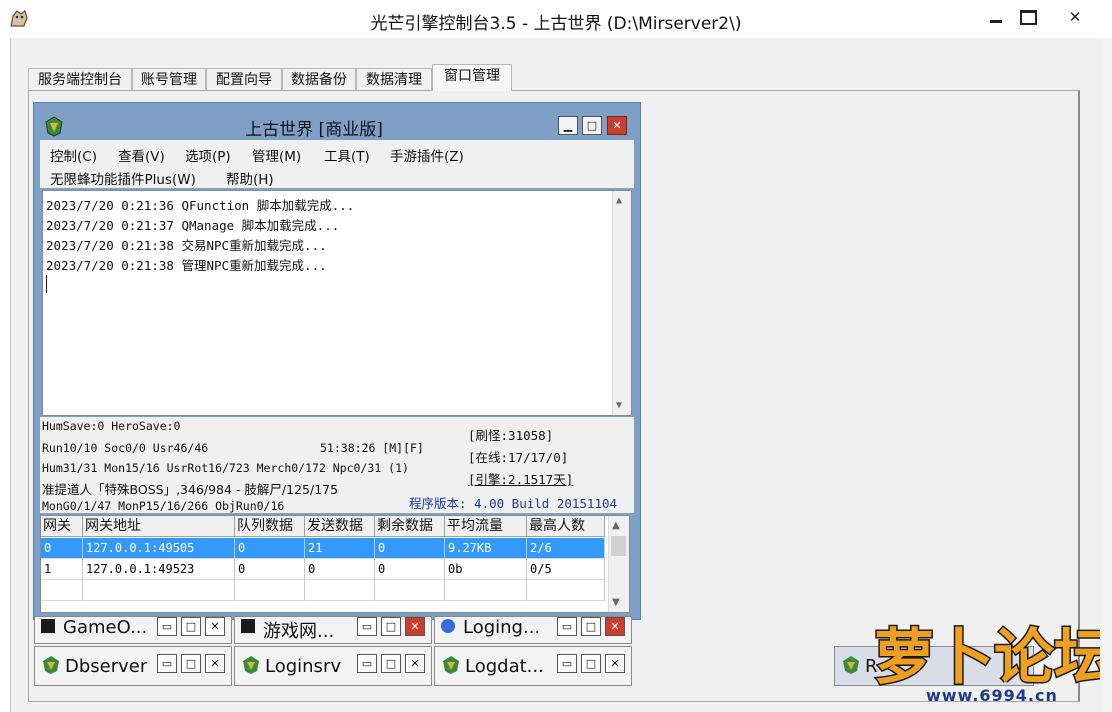 The width and height of the screenshot is (1112, 712). I want to click on col-header: 网关, so click(62, 526).